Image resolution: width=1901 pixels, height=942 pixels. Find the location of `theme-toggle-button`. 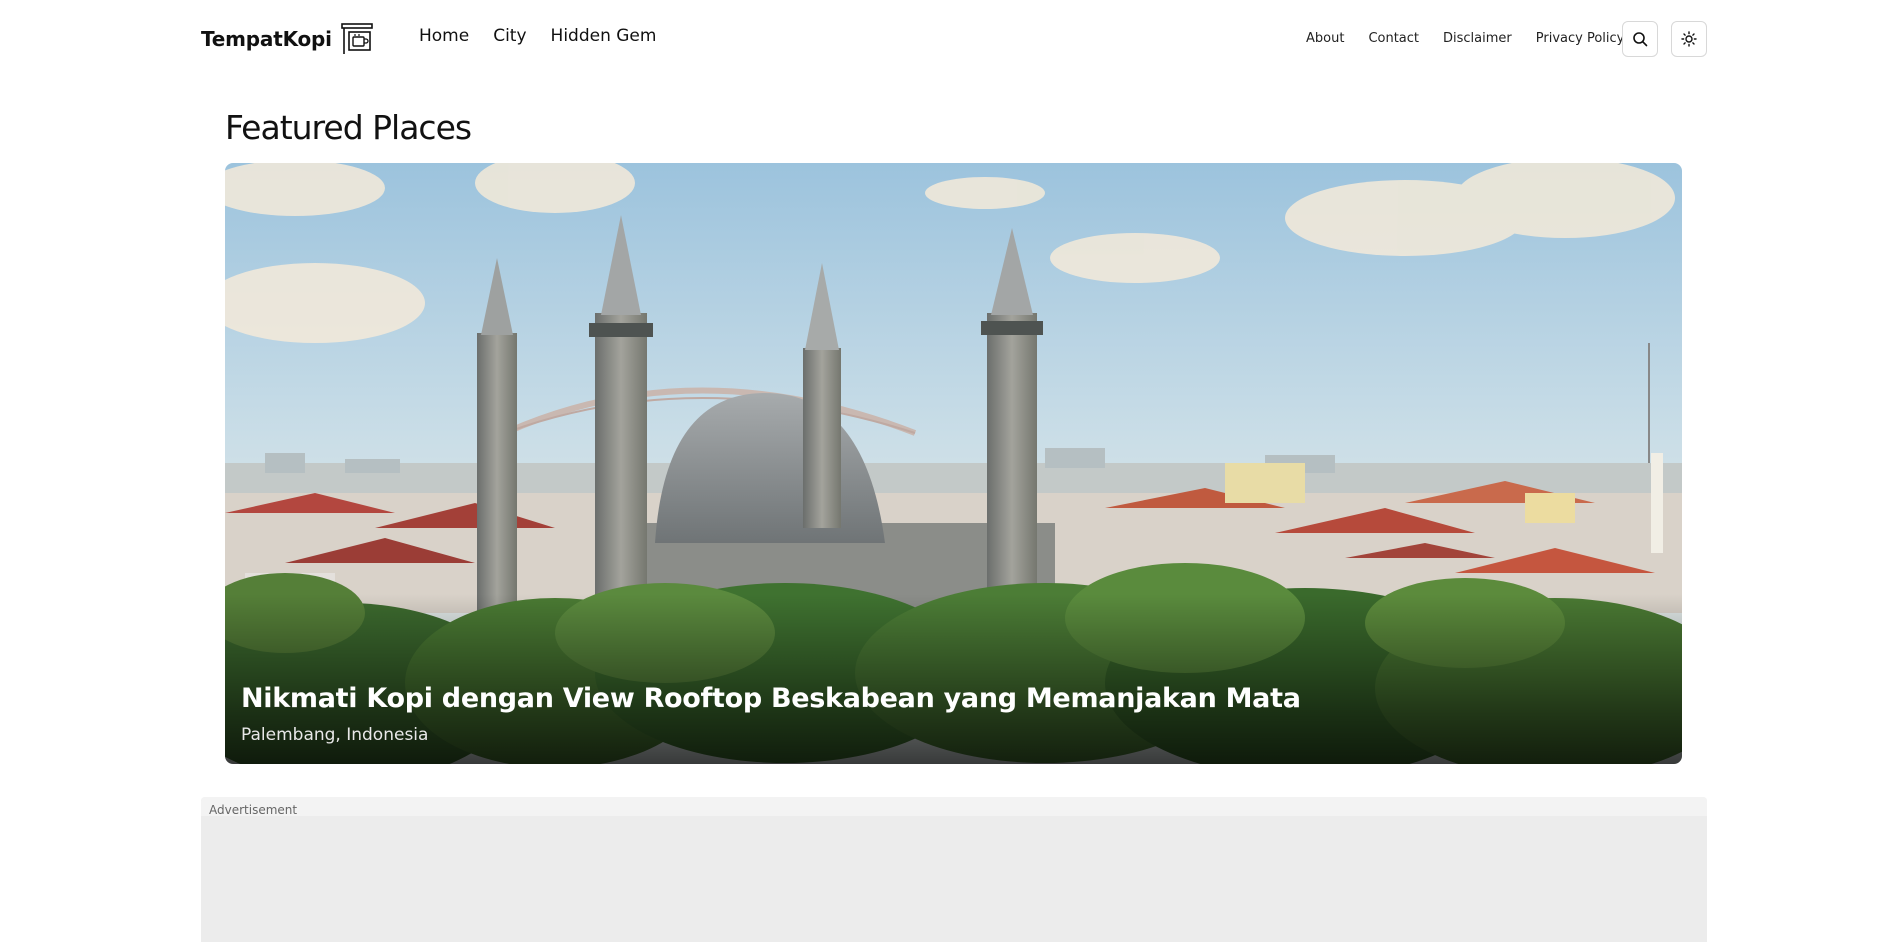

theme-toggle-button is located at coordinates (1689, 39).